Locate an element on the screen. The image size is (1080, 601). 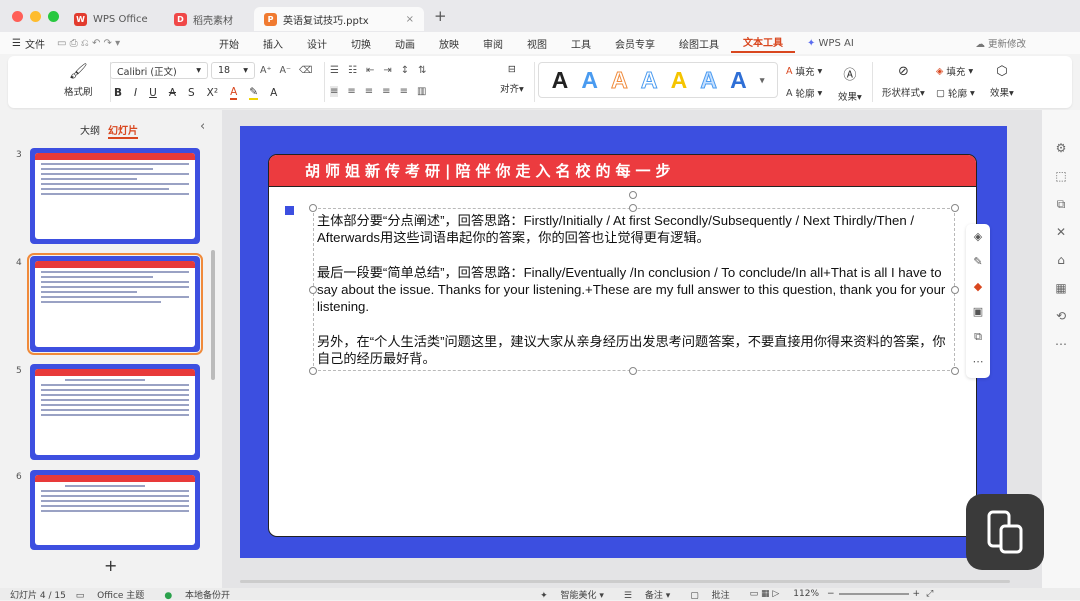
arrange-icon: ⧉ is located at coordinates (1061, 204).